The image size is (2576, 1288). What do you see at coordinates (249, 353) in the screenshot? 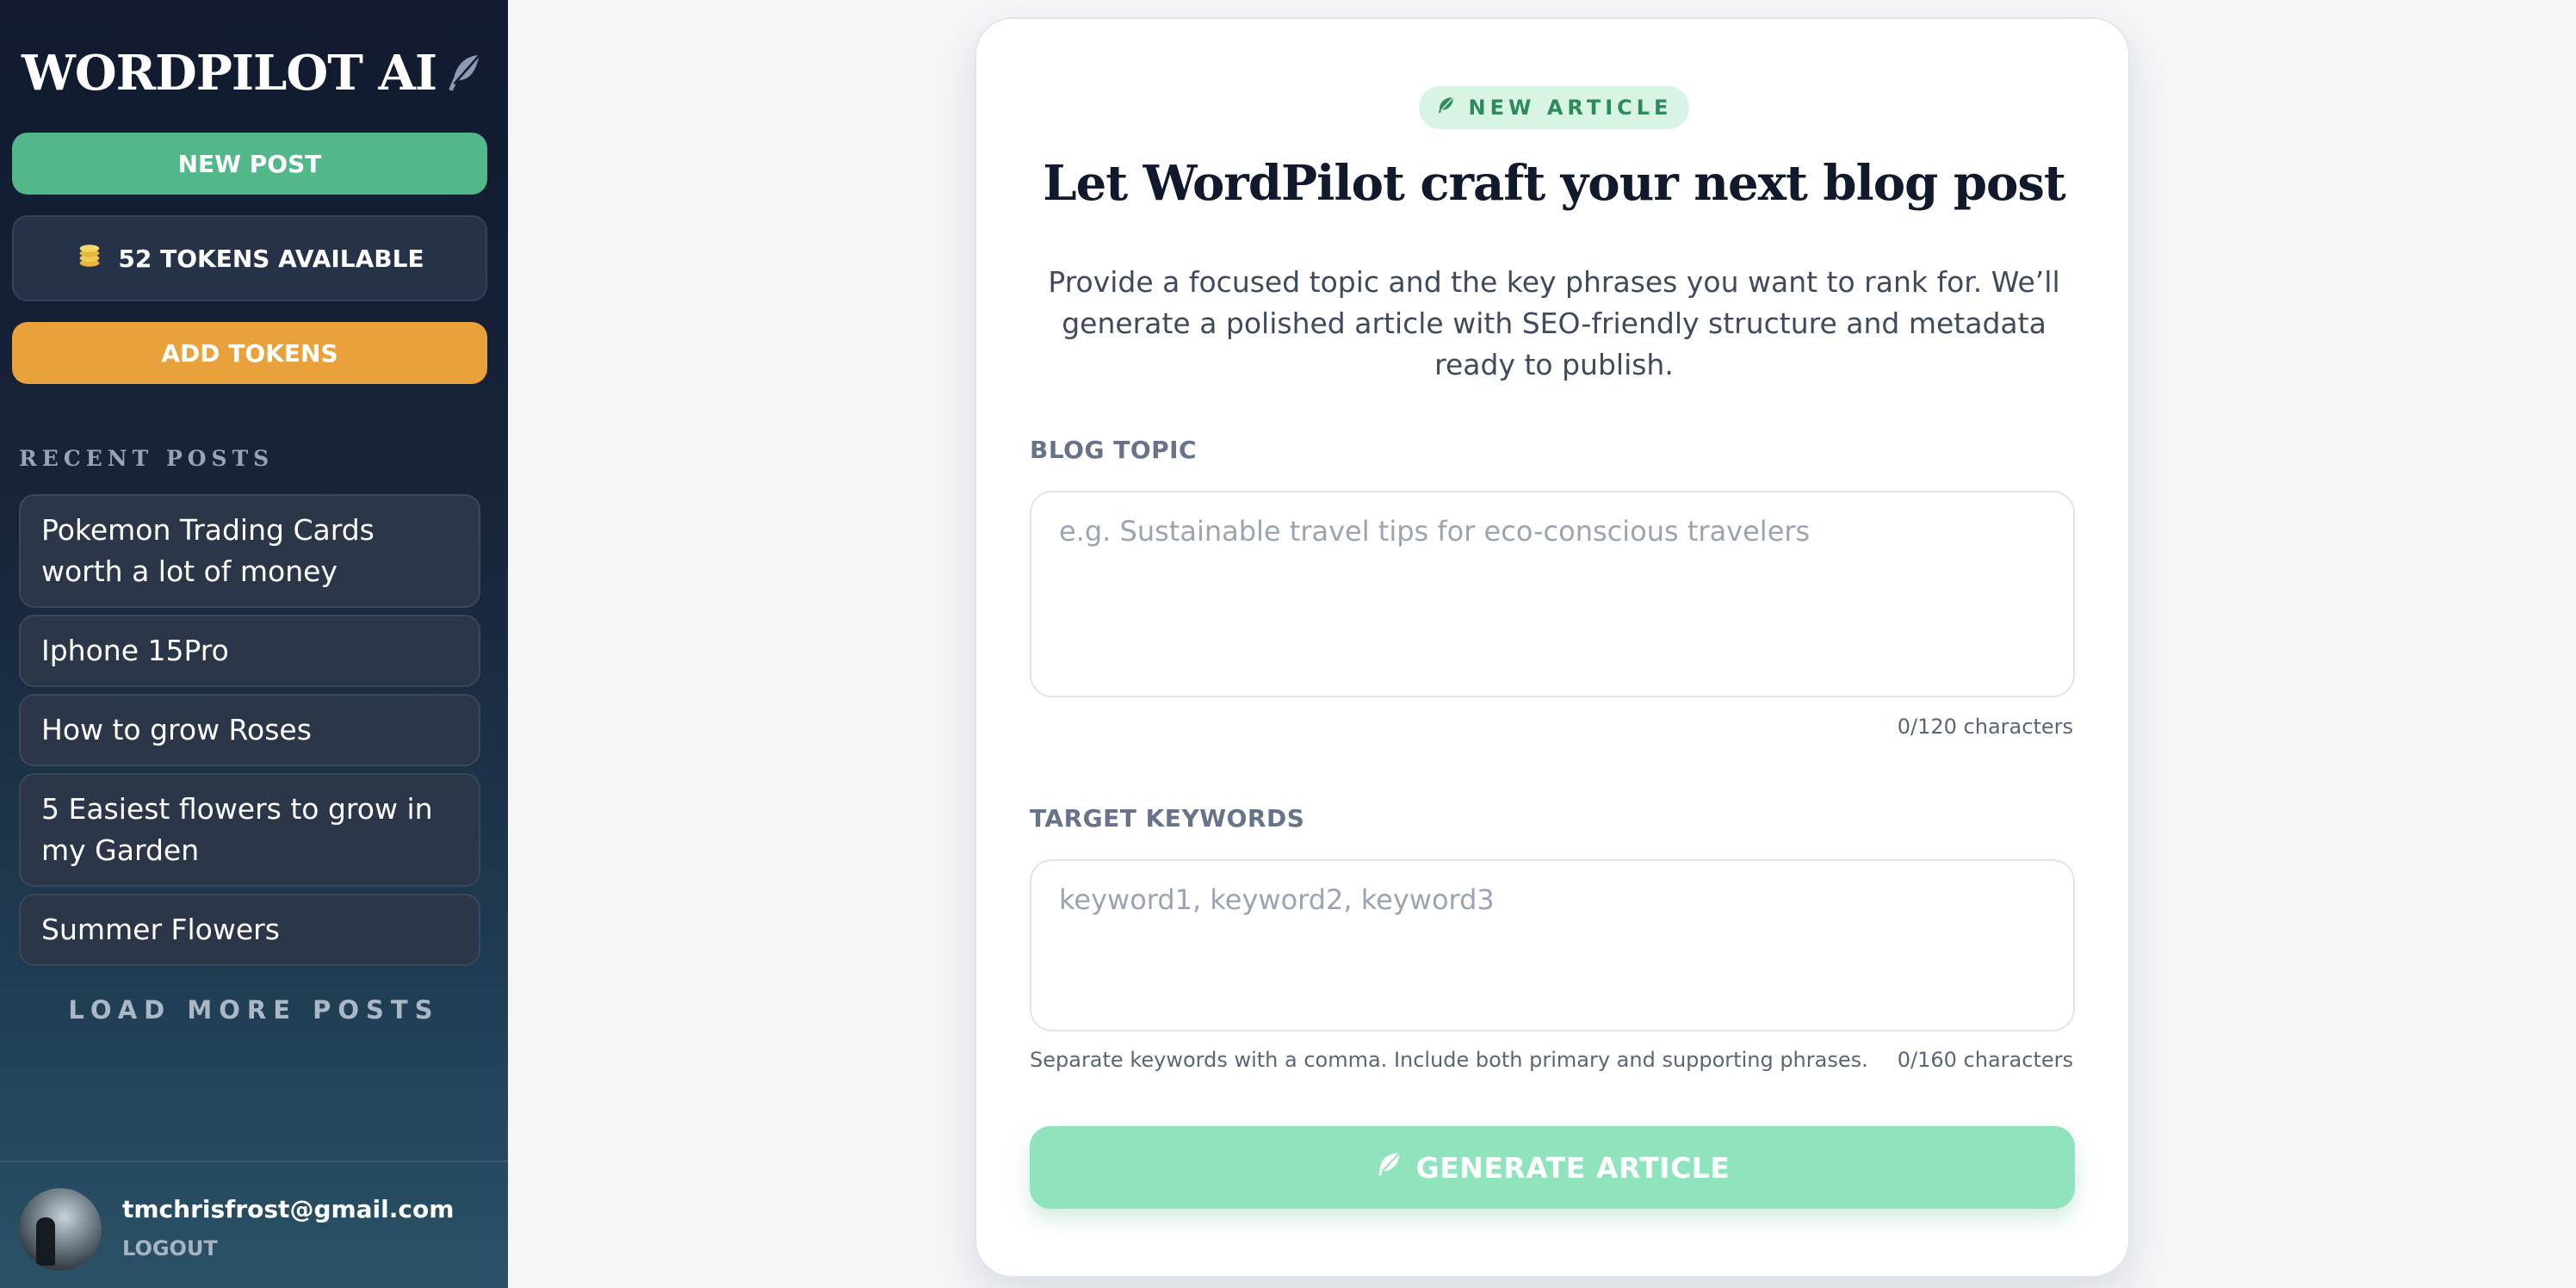
I see `add-tokens-button: ADD TOKENS` at bounding box center [249, 353].